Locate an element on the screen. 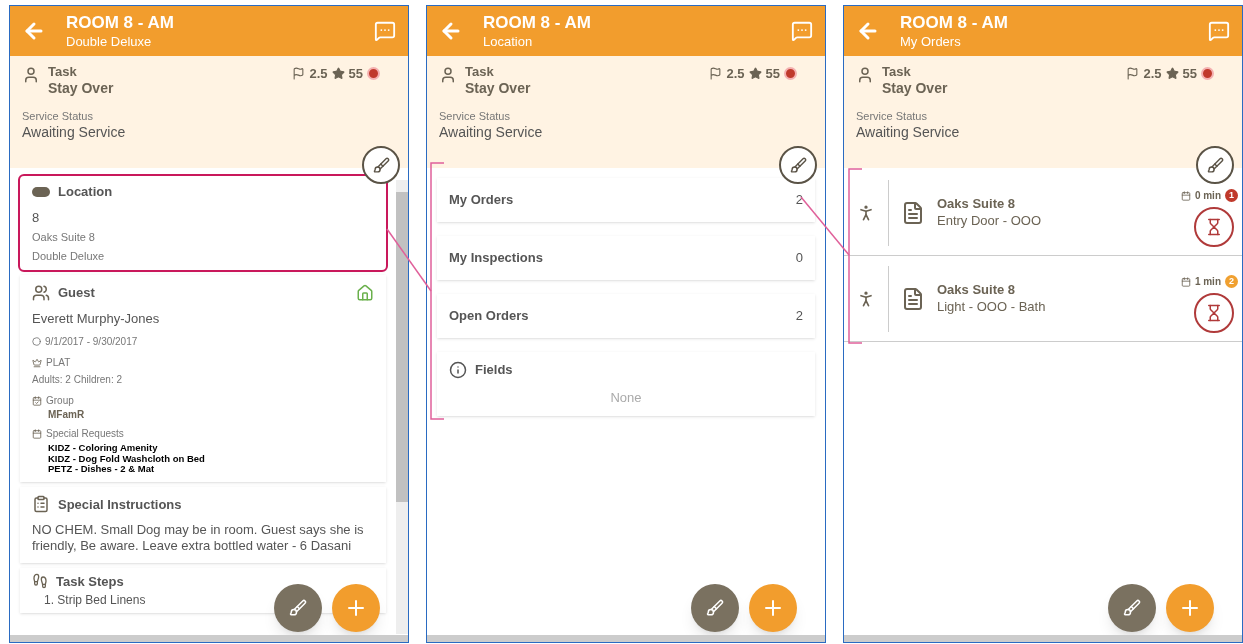 This screenshot has height=644, width=1243. location-number: 8 is located at coordinates (36, 217).